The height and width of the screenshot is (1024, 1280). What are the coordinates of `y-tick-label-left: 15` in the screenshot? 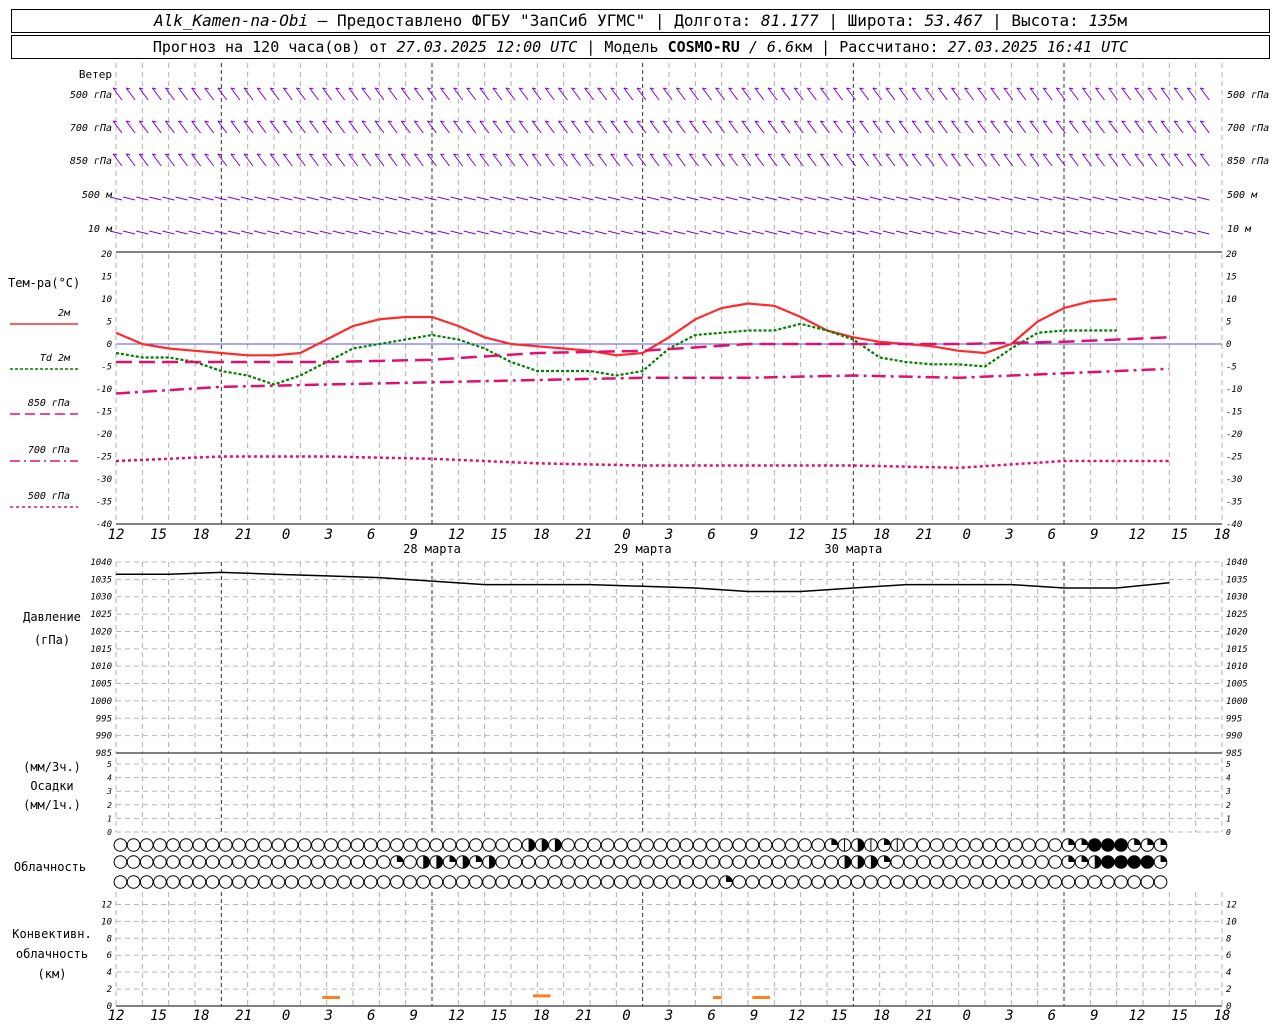 It's located at (106, 278).